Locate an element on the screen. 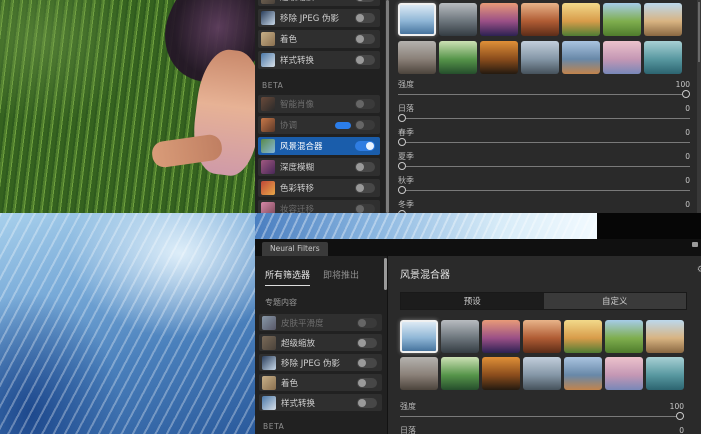 This screenshot has width=701, height=434. filter-row: 智能肖像 is located at coordinates (319, 104).